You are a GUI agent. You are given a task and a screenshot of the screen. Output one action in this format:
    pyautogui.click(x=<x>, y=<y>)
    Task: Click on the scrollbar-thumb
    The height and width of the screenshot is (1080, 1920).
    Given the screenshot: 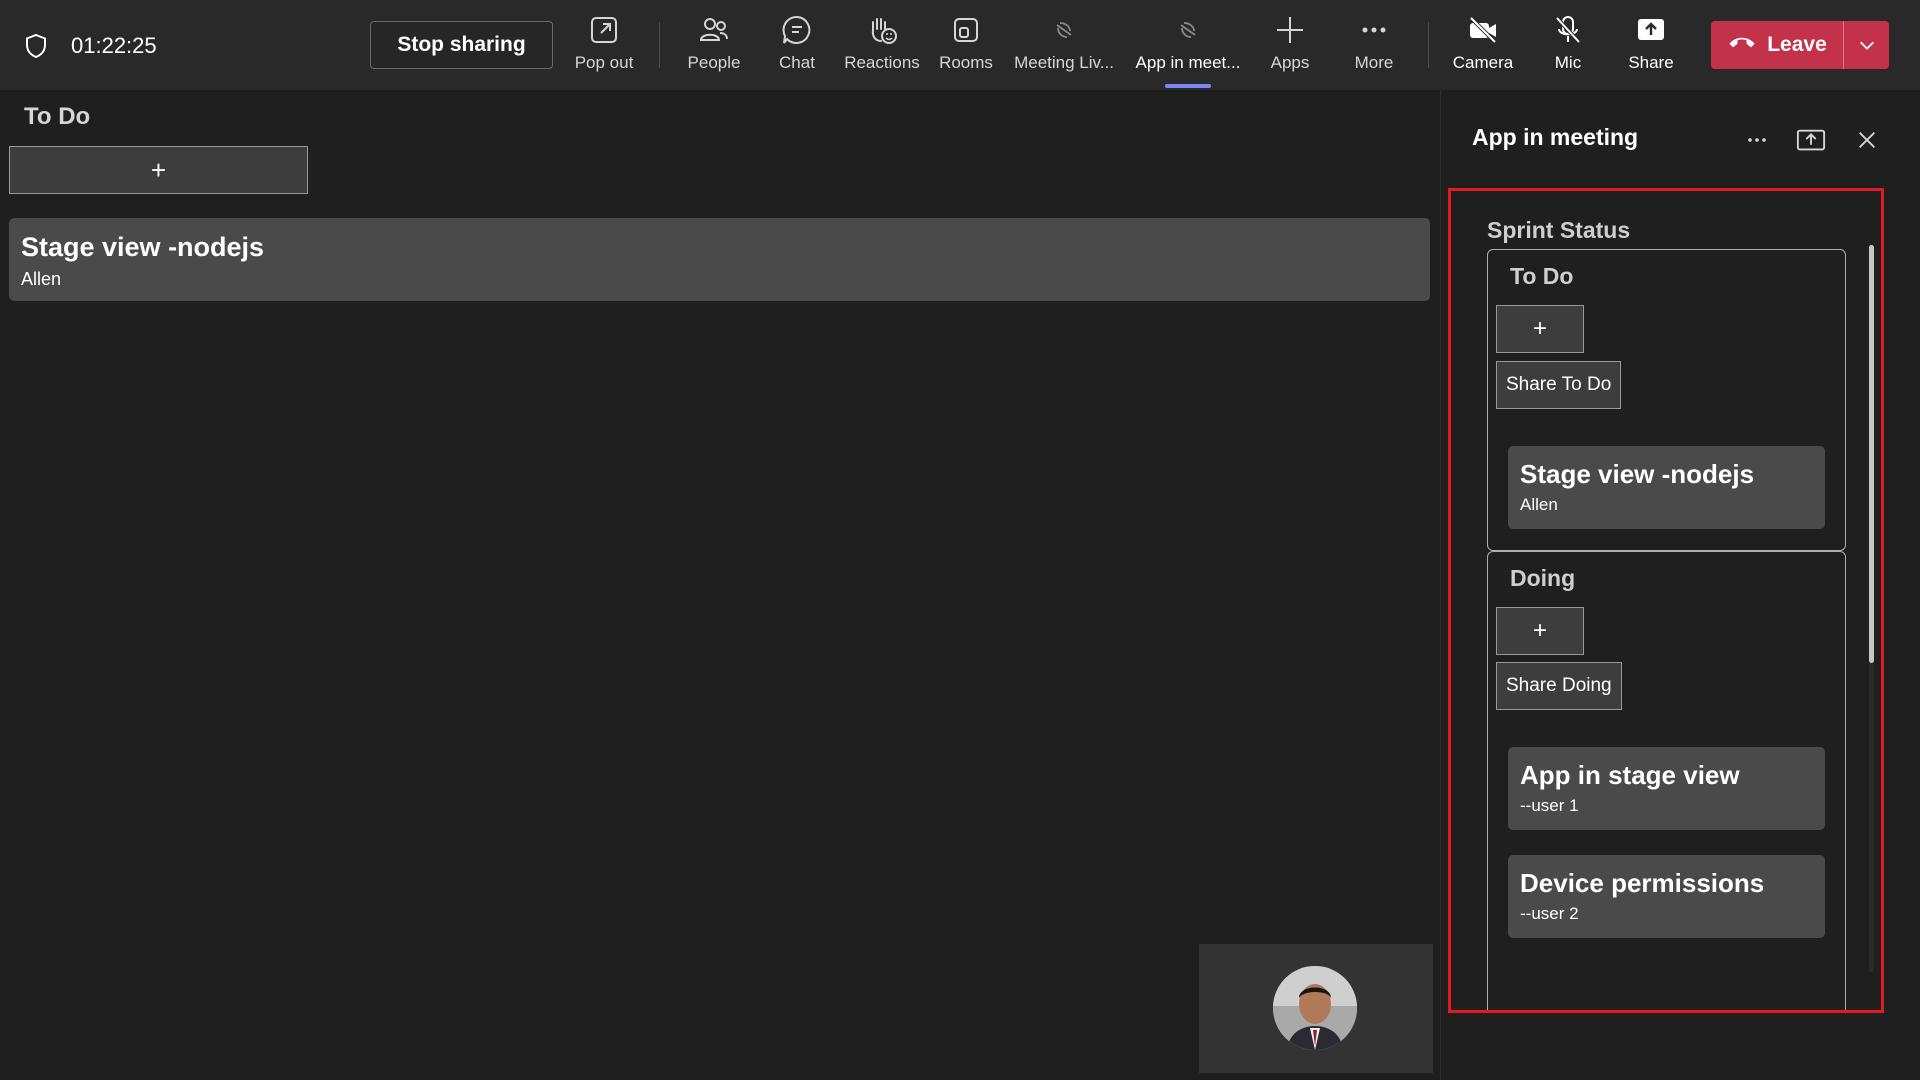 What is the action you would take?
    pyautogui.click(x=1871, y=454)
    